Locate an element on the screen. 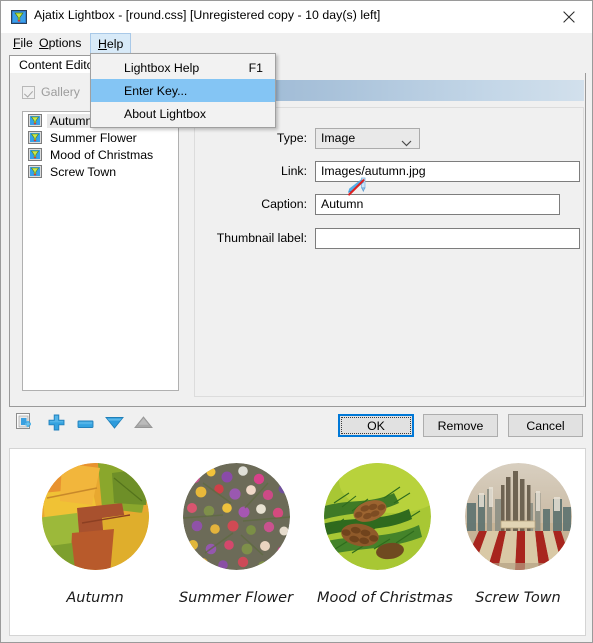 This screenshot has height=643, width=593. preview-thumbnail-caption: Autumn is located at coordinates (95, 598).